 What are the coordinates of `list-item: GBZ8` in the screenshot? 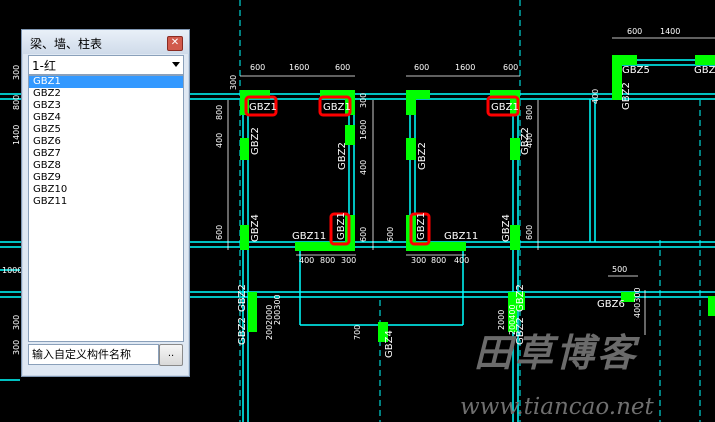 It's located at (106, 166).